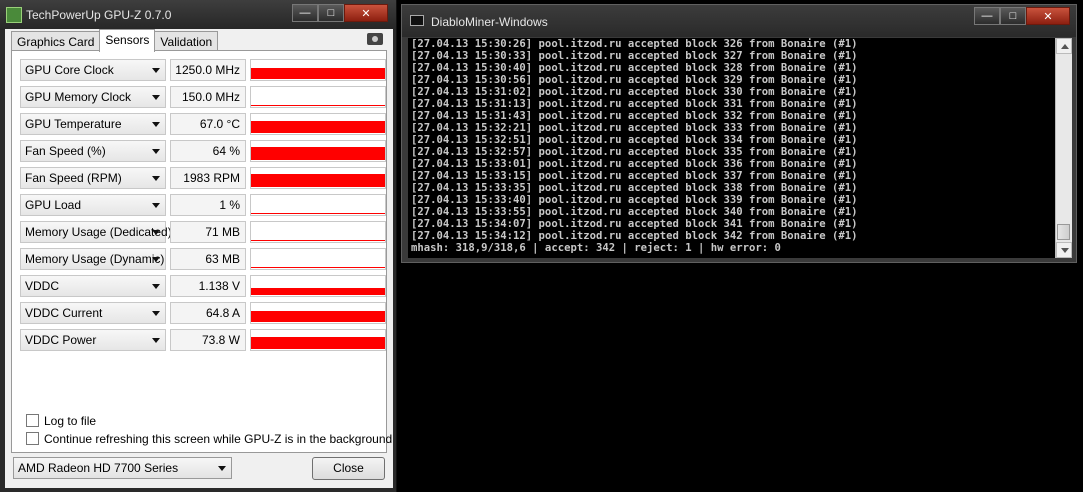 This screenshot has width=1083, height=492. I want to click on console-minimize-button: —, so click(987, 16).